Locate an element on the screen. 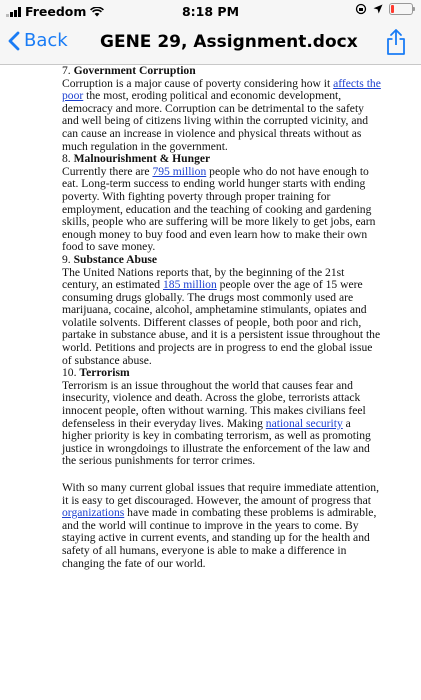 The height and width of the screenshot is (700, 421). 795-million-link: 795 million is located at coordinates (179, 171).